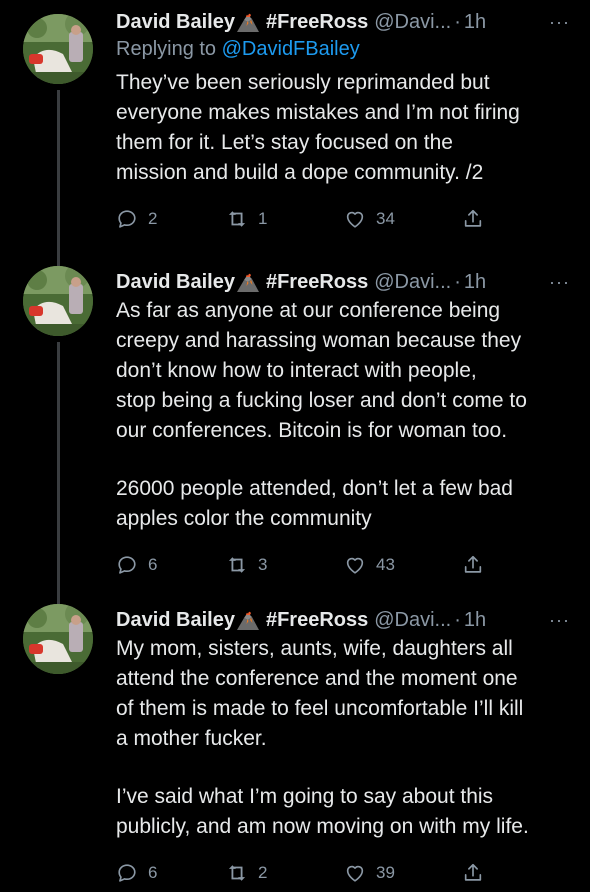 This screenshot has height=892, width=590. I want to click on tweet-actions: 6 2 39, so click(343, 873).